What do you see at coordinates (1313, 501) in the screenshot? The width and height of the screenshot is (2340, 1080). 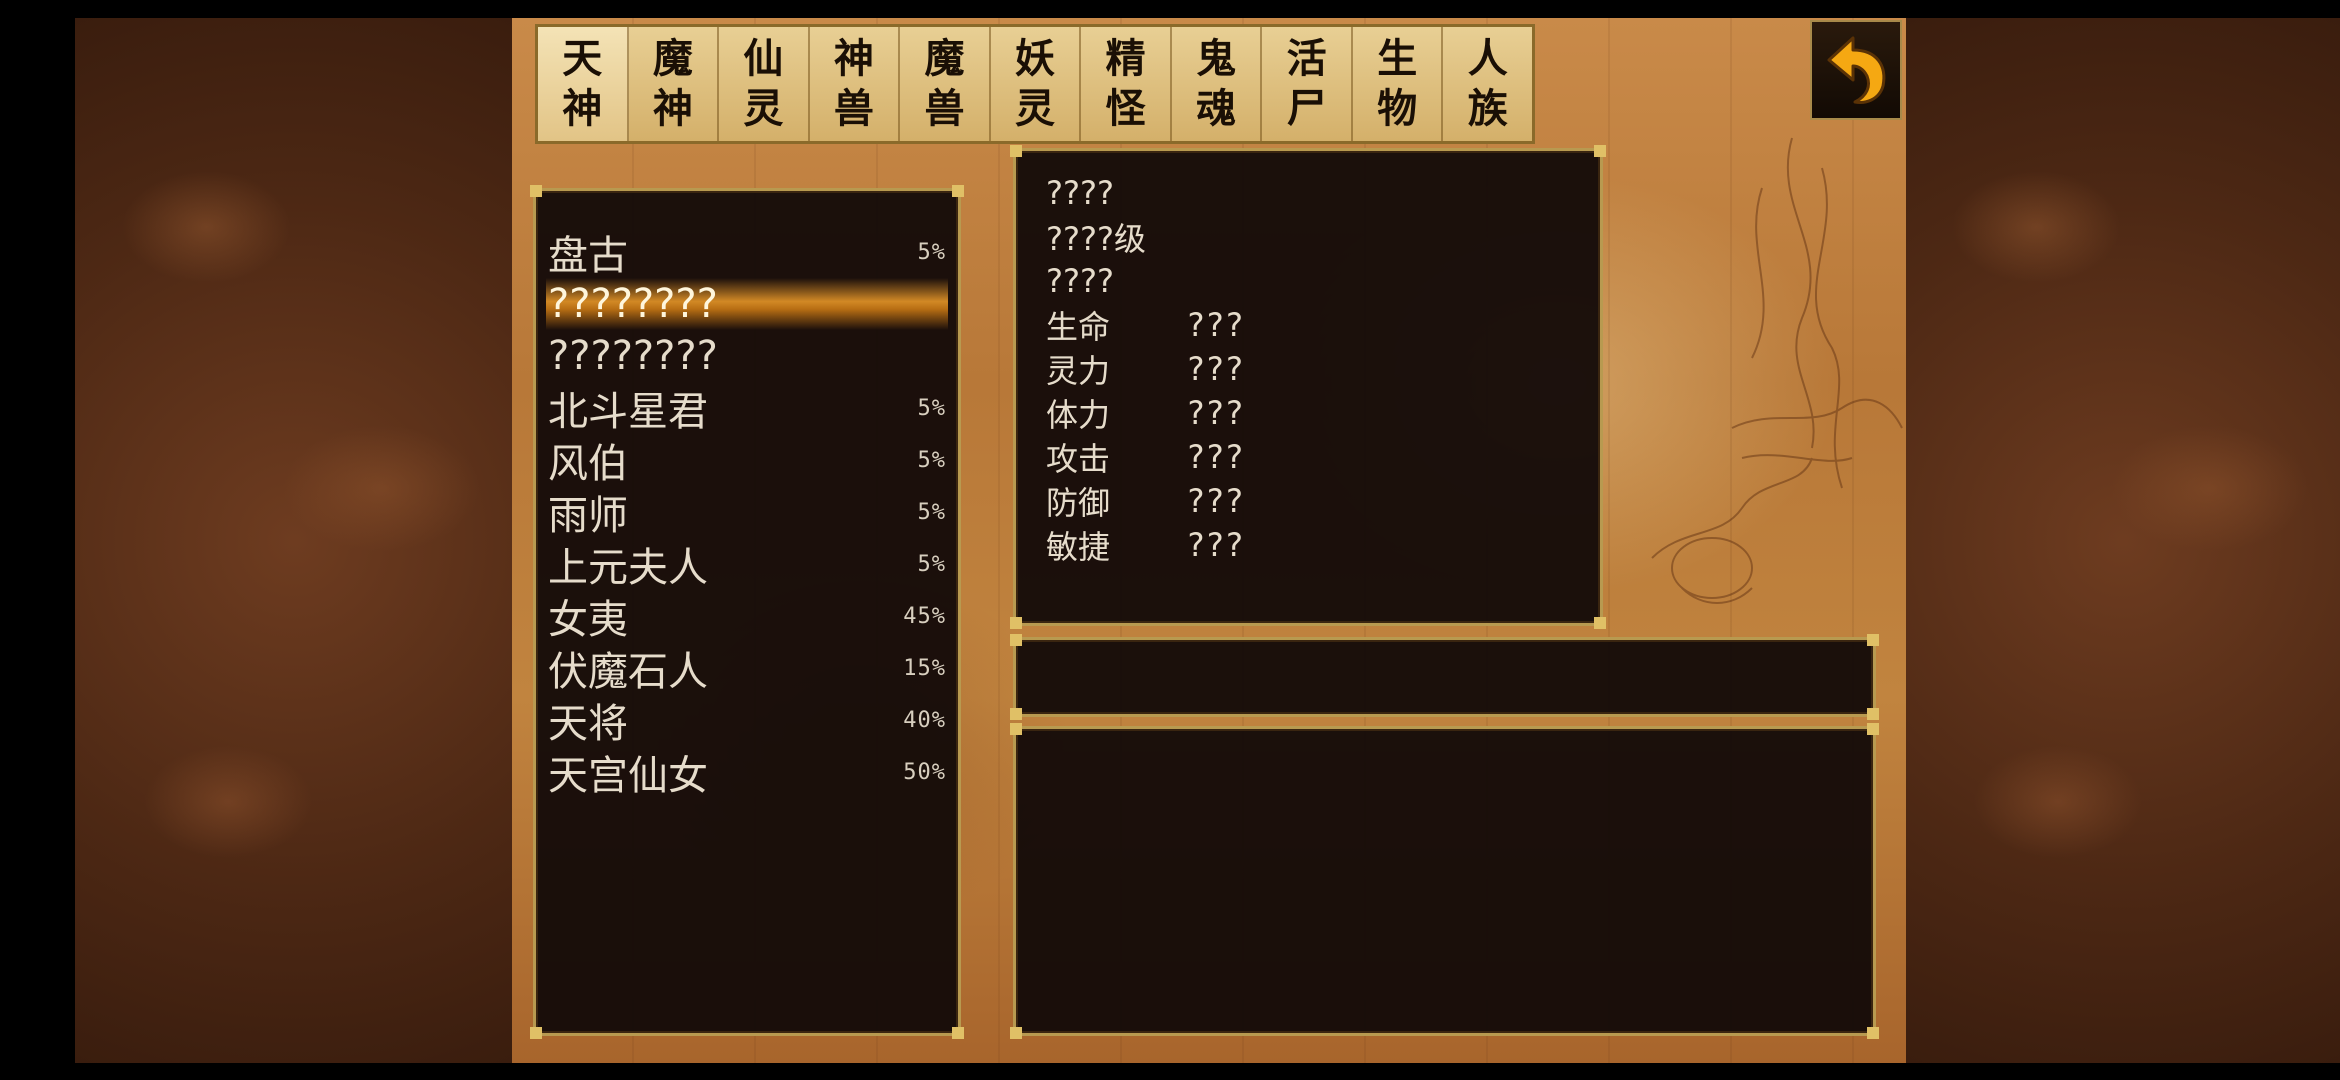 I see `stat-row: 防御???` at bounding box center [1313, 501].